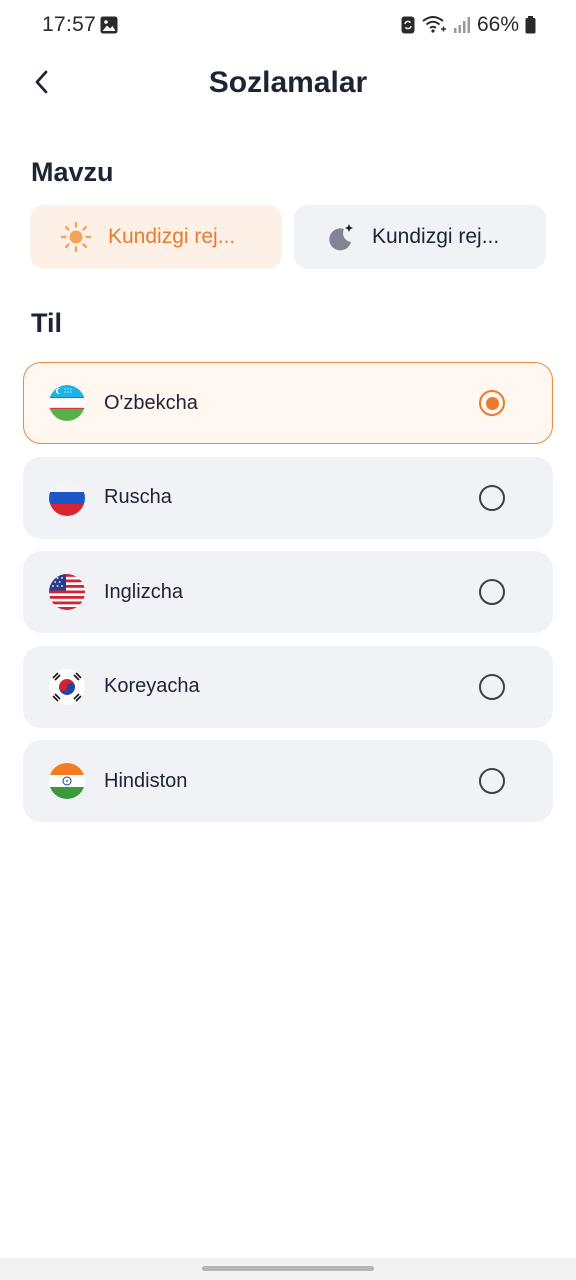  I want to click on status-bar: 17:57 66%, so click(288, 25).